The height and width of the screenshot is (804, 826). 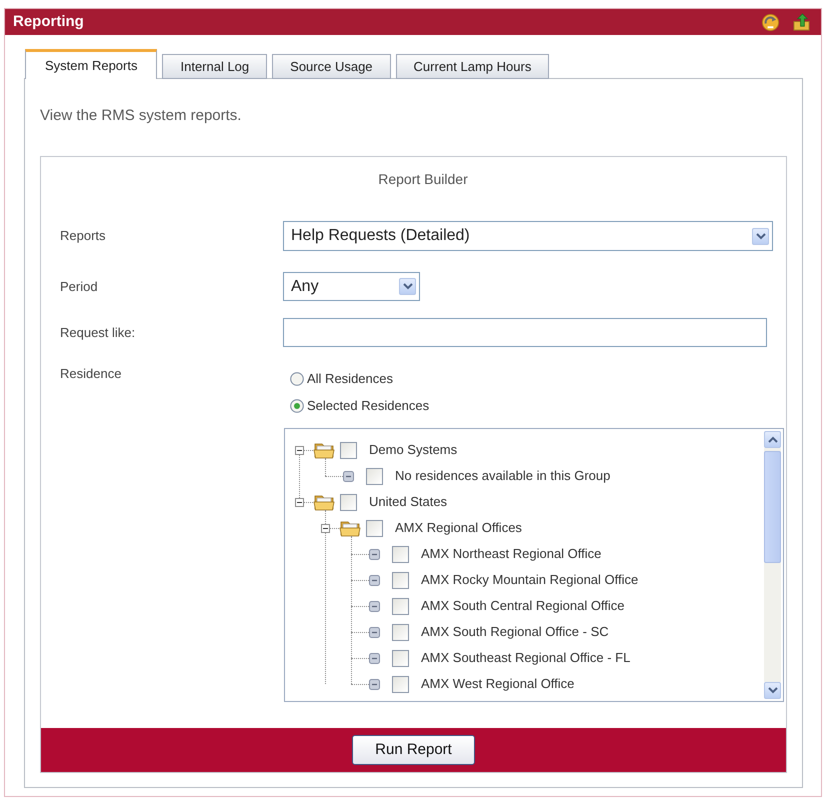 I want to click on chevron-up-icon, so click(x=772, y=439).